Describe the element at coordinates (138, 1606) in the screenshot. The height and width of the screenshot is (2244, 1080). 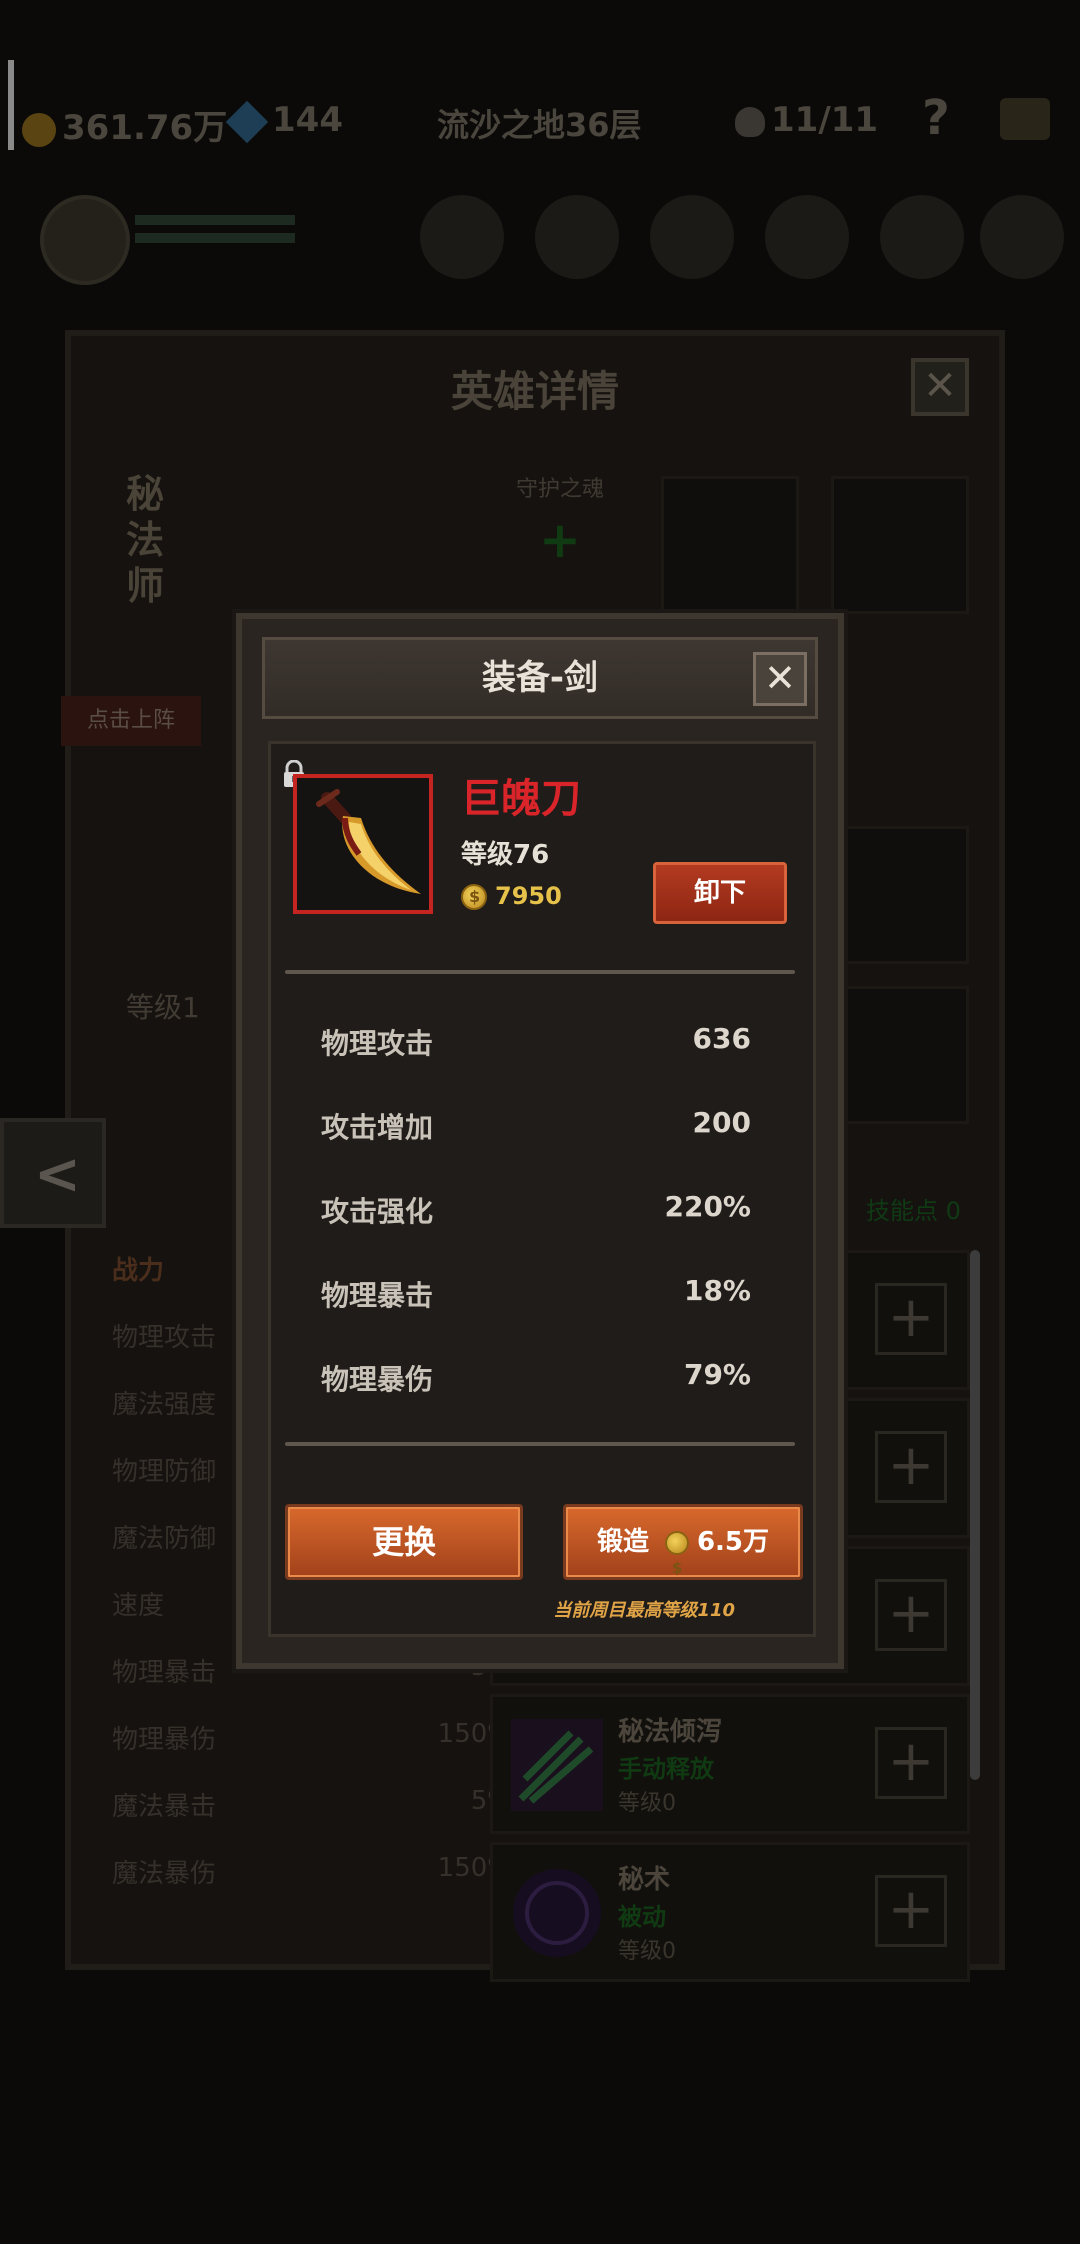
I see `stat-label: 速度` at that location.